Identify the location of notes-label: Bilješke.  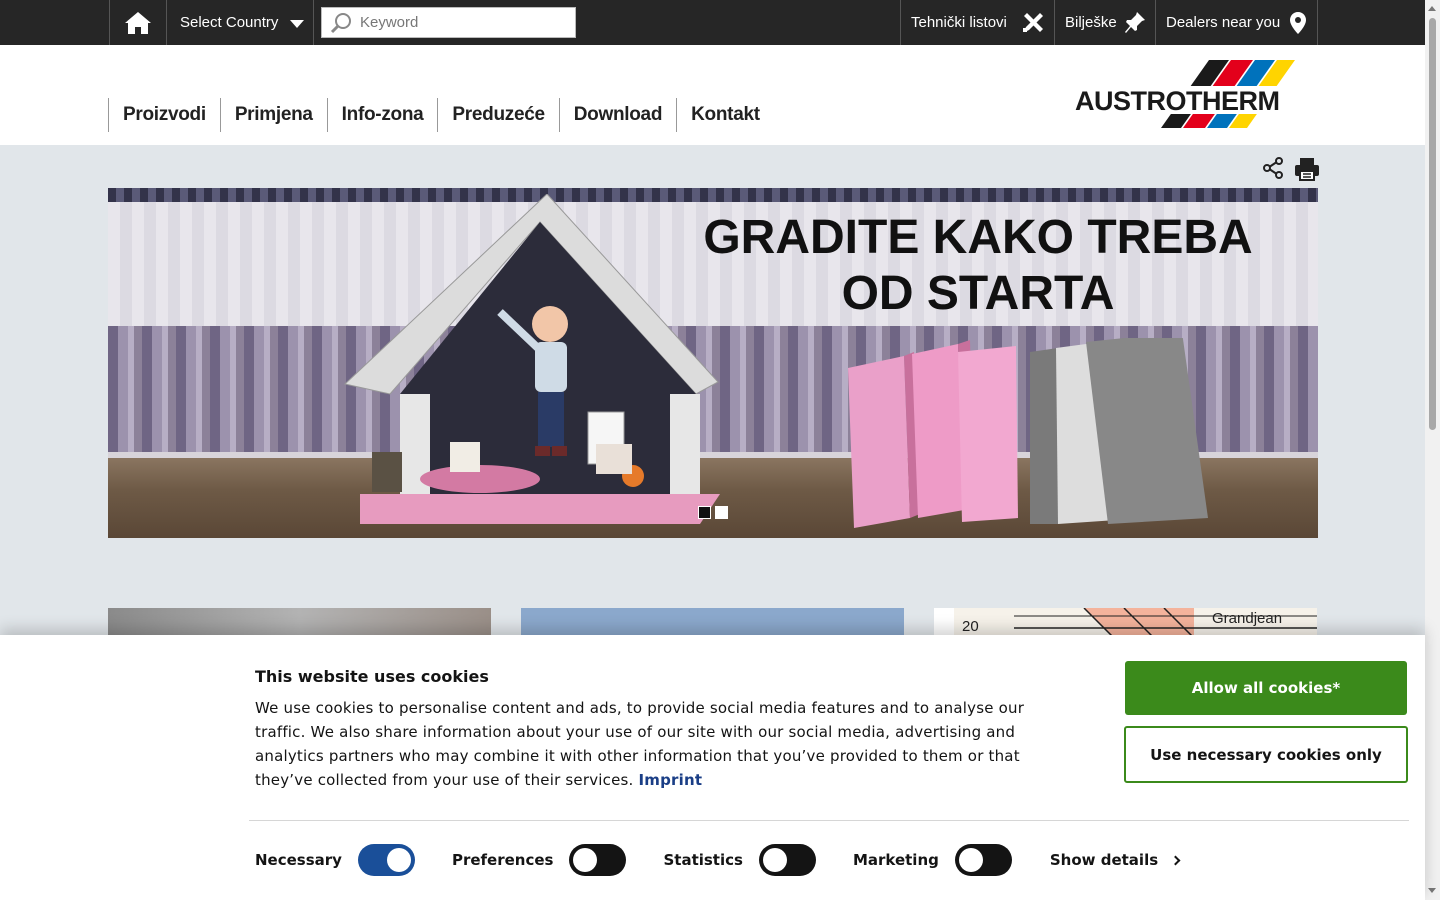
(1091, 22).